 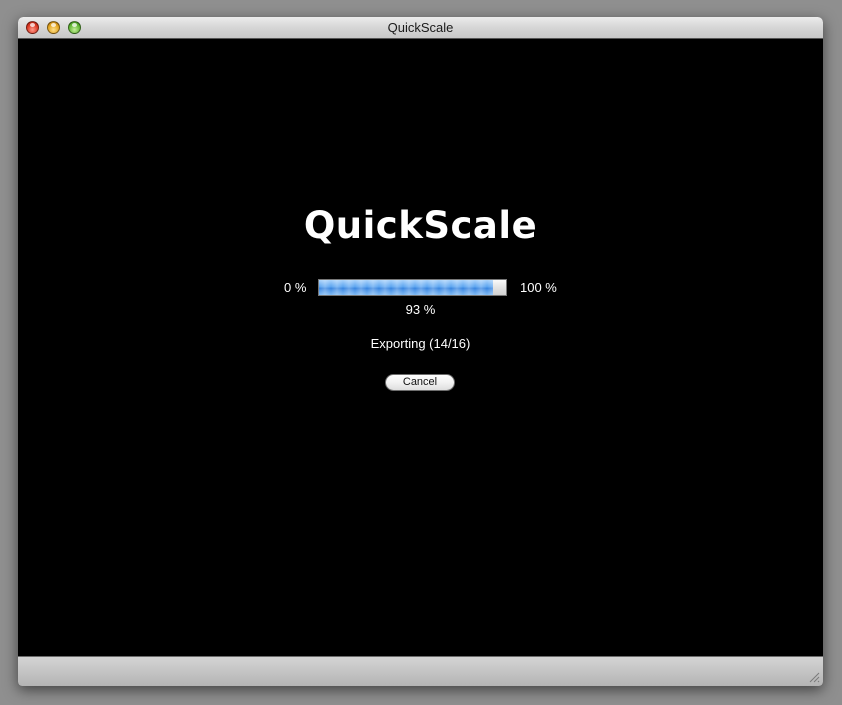 I want to click on cancel-button: Cancel, so click(x=420, y=382).